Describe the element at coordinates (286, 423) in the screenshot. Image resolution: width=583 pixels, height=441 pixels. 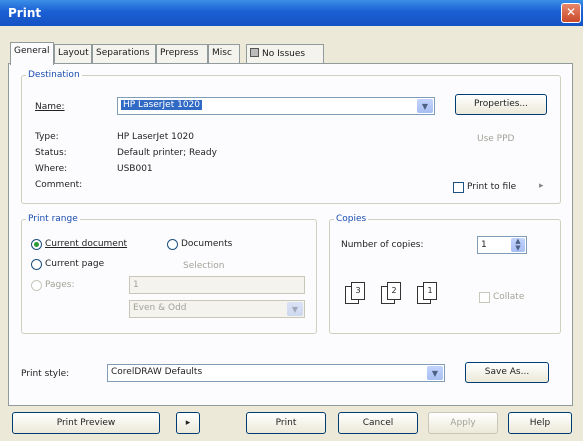
I see `print-button: Print` at that location.